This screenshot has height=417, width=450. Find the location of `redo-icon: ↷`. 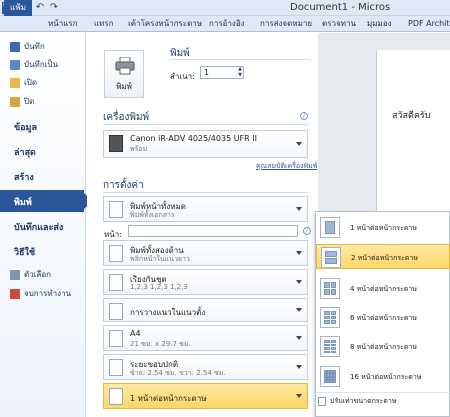

redo-icon: ↷ is located at coordinates (54, 8).